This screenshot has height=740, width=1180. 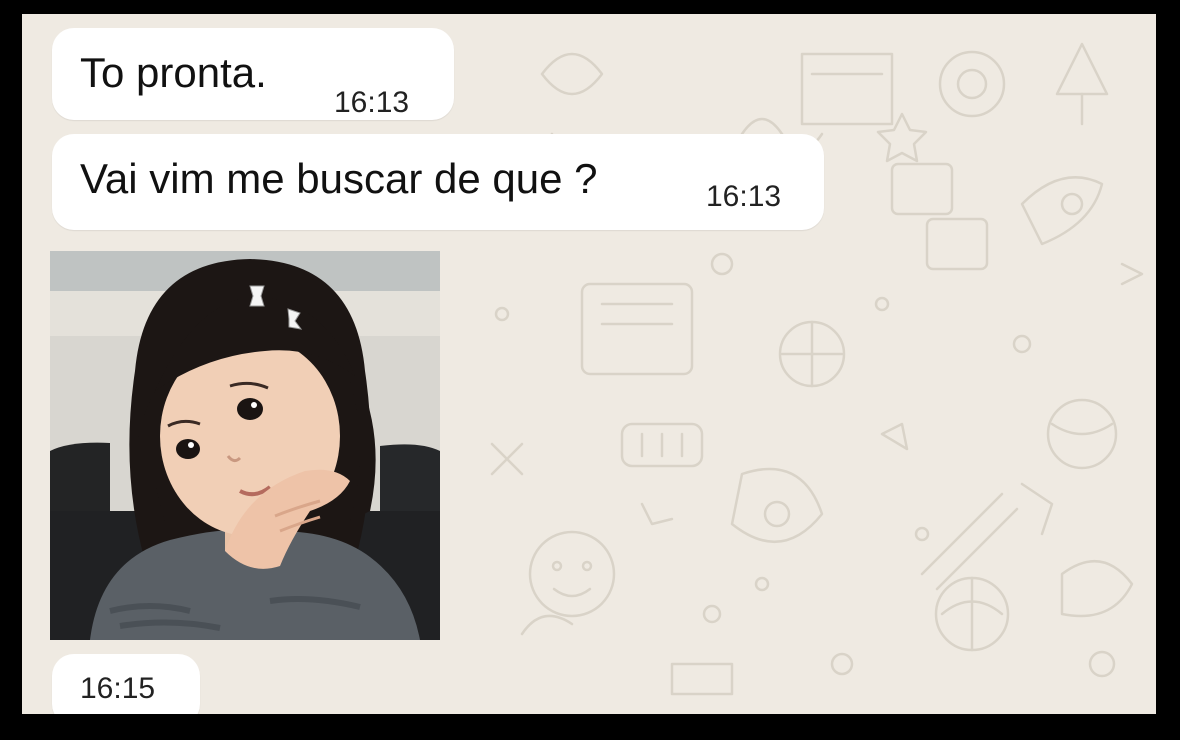 I want to click on message-text: To pronta., so click(x=173, y=72).